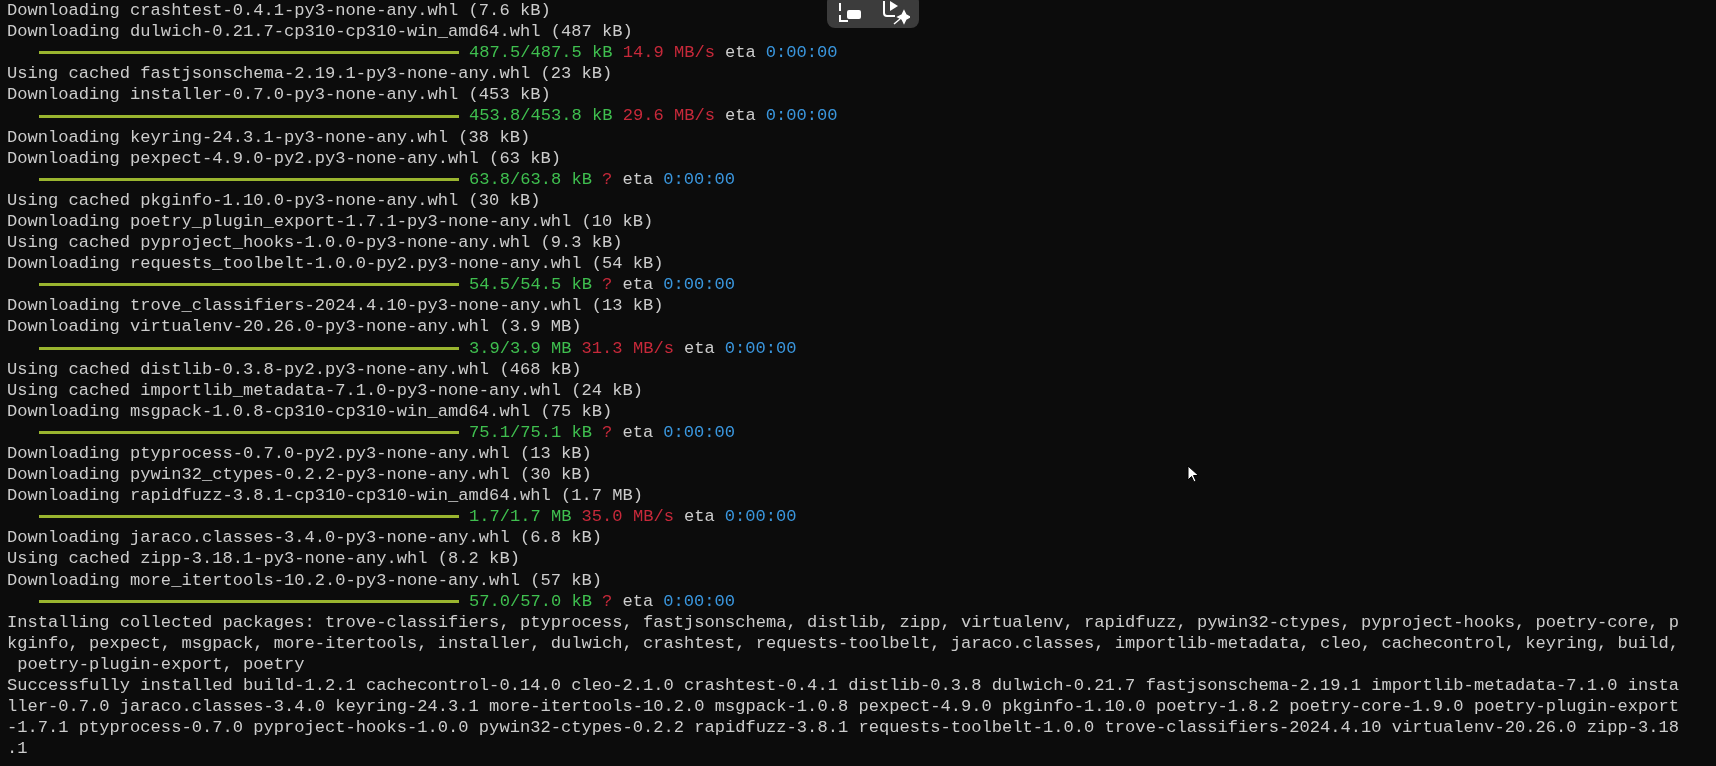 This screenshot has width=1716, height=766. I want to click on download-speed: 14.9 MB/s, so click(668, 53).